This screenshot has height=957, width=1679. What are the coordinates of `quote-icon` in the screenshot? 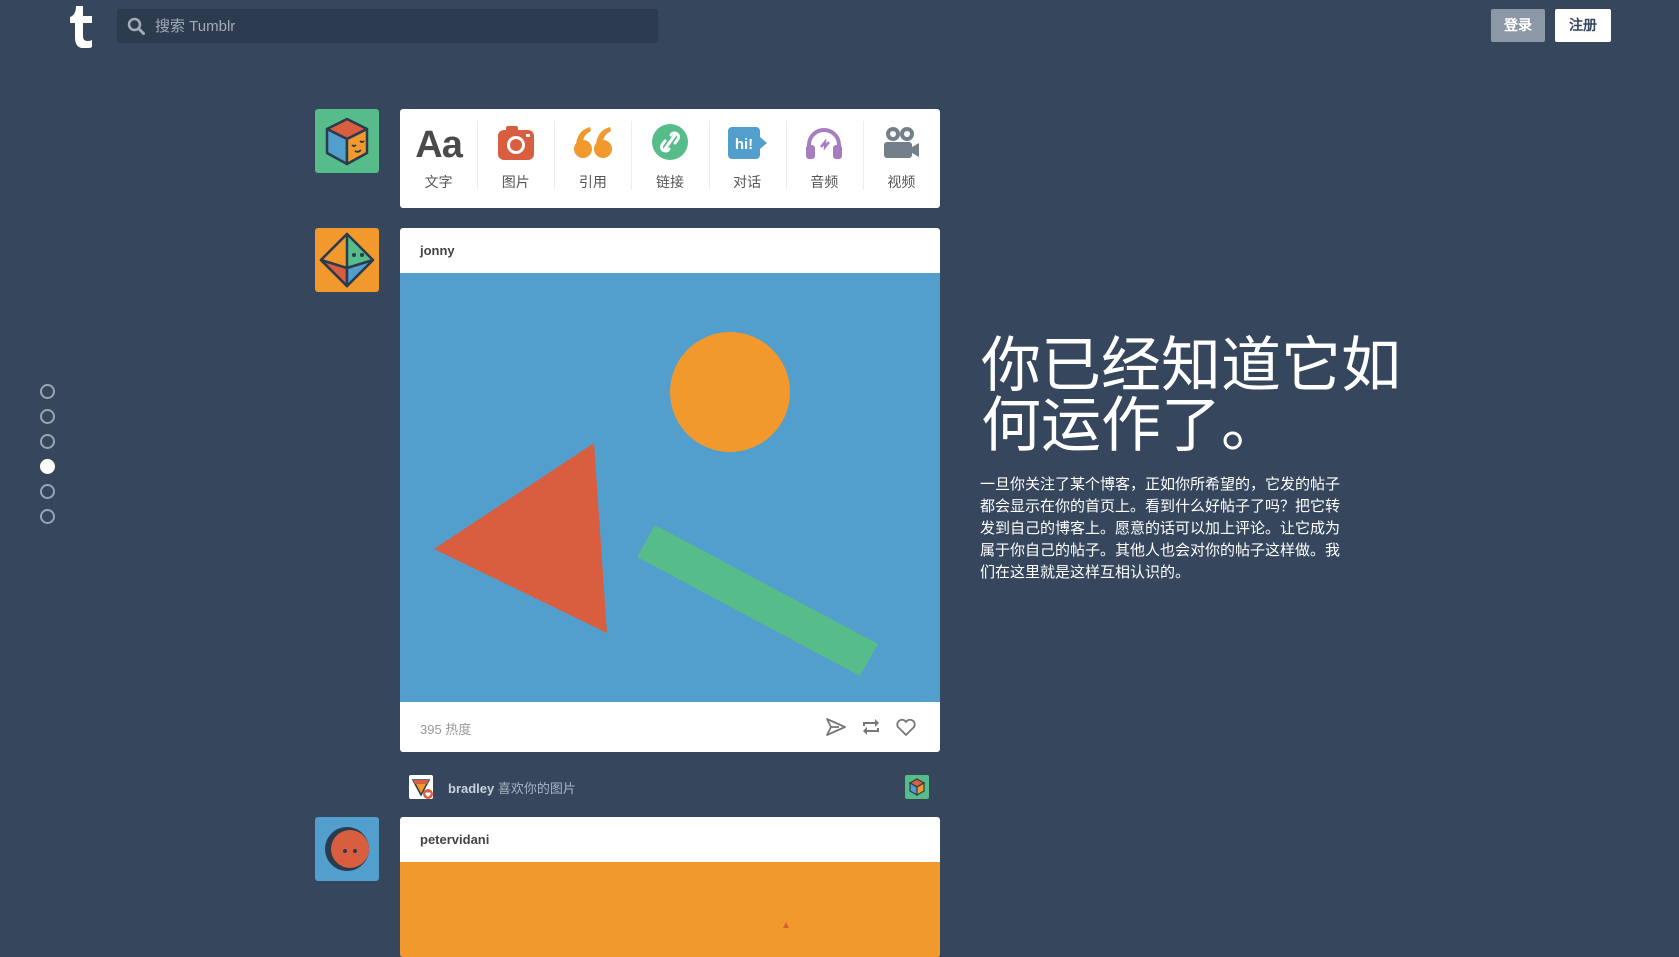 It's located at (592, 142).